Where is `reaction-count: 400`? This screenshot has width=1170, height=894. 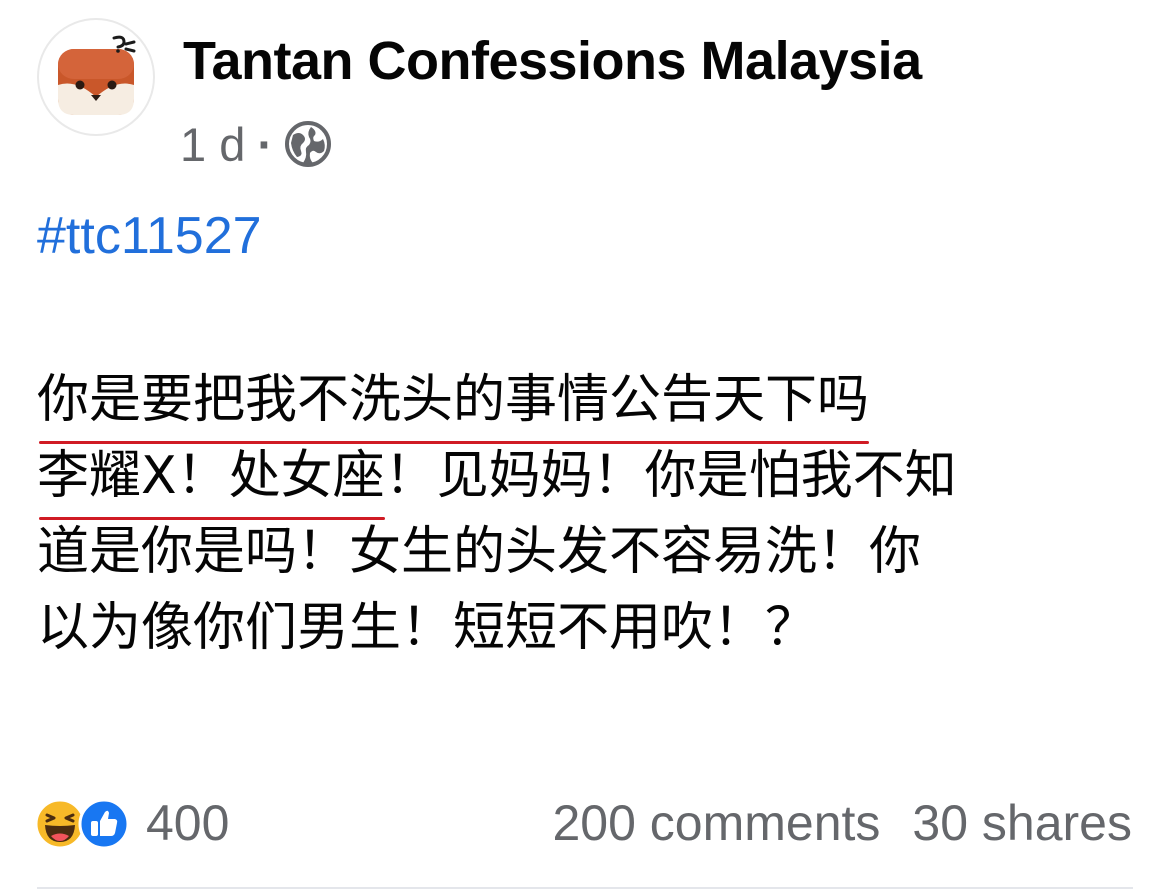
reaction-count: 400 is located at coordinates (188, 823).